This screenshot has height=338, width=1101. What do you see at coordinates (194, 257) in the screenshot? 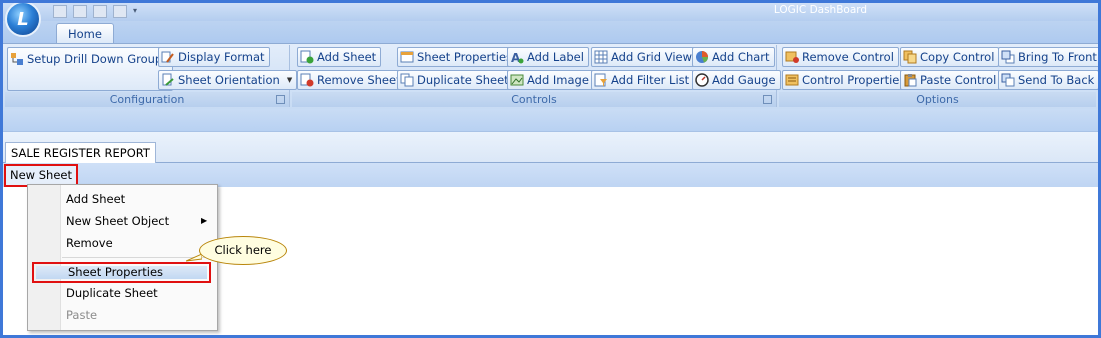
I see `callout-tail` at bounding box center [194, 257].